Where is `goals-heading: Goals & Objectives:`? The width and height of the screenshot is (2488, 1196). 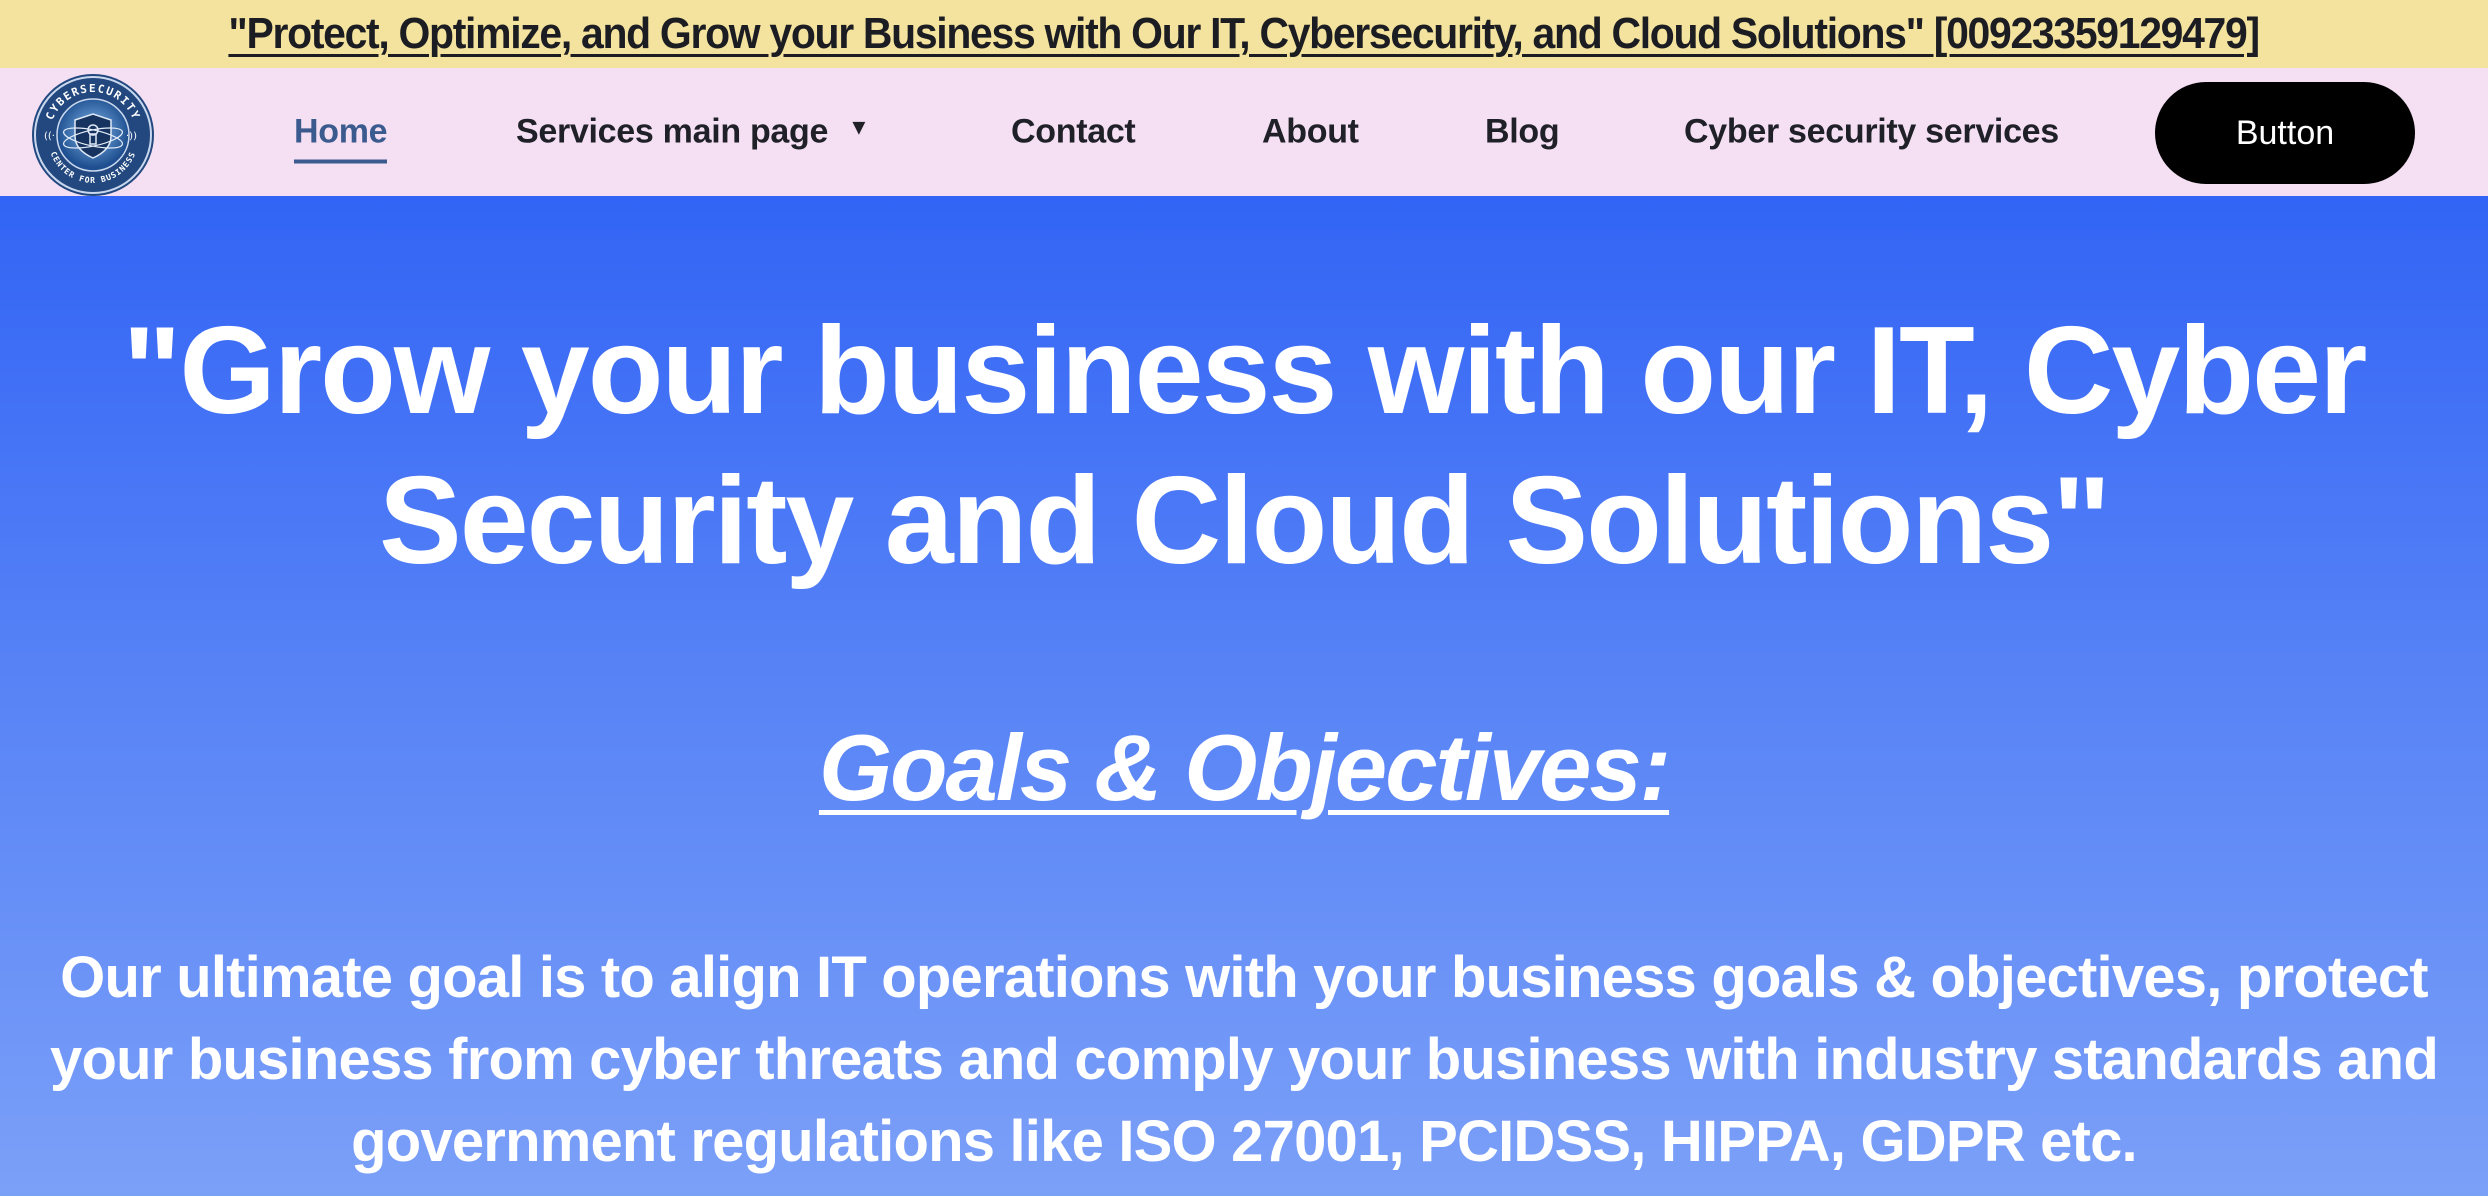
goals-heading: Goals & Objectives: is located at coordinates (1244, 767).